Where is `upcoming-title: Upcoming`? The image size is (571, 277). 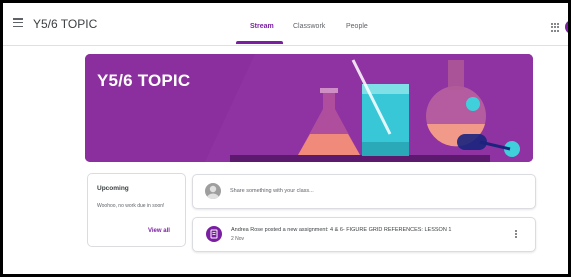 upcoming-title: Upcoming is located at coordinates (113, 188).